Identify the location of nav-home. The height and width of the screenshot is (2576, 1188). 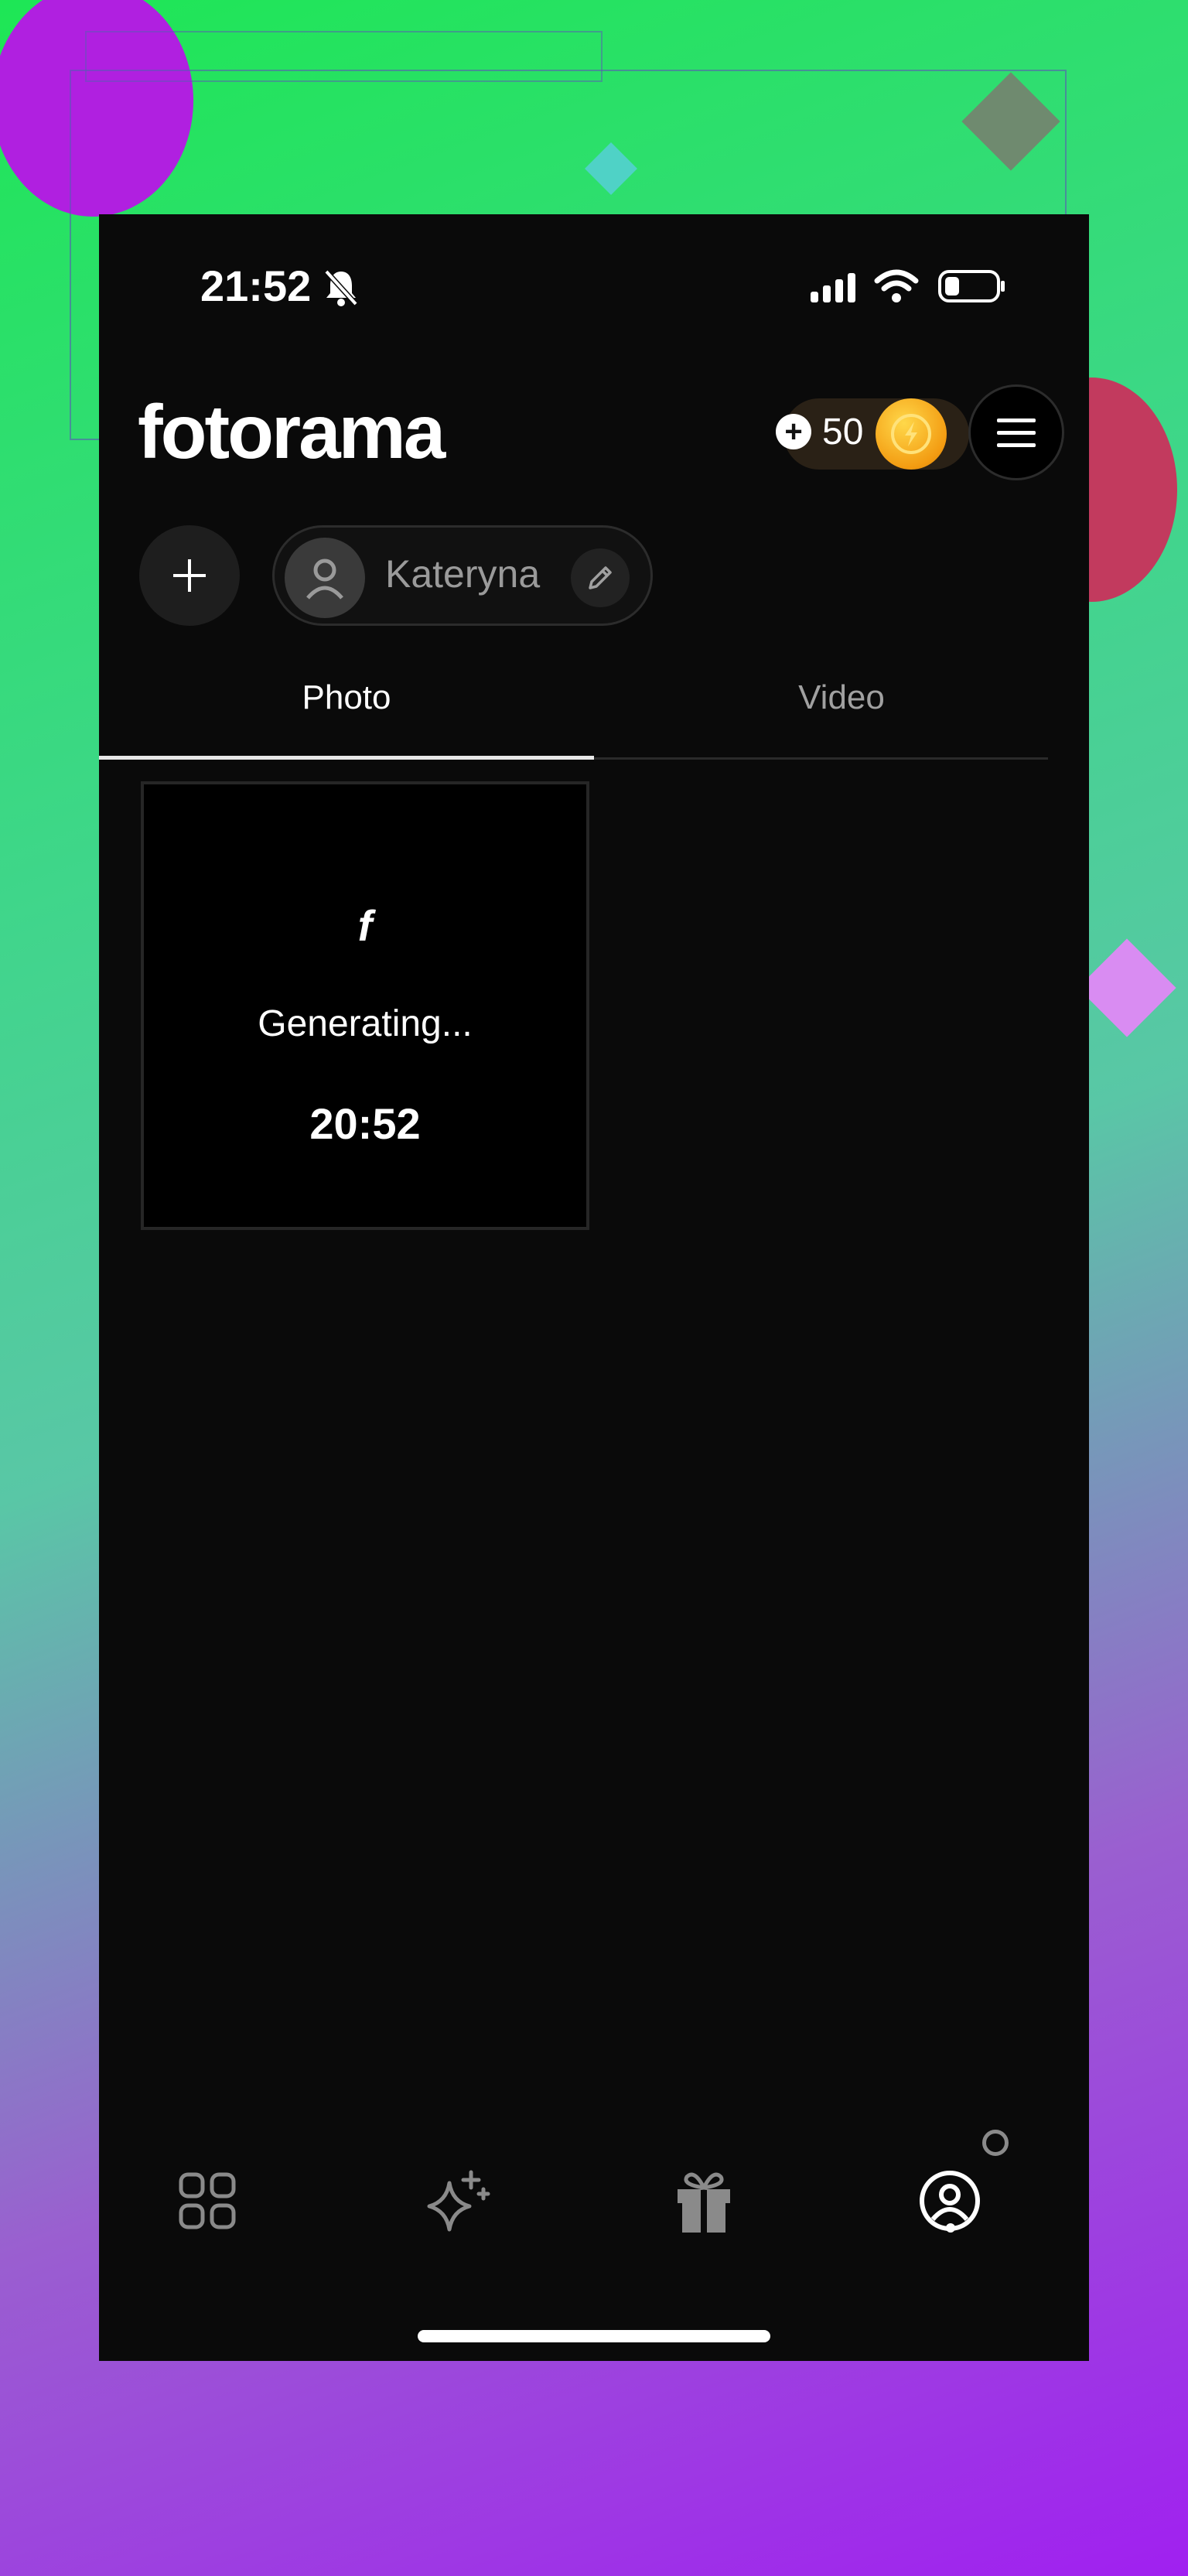
(207, 2201).